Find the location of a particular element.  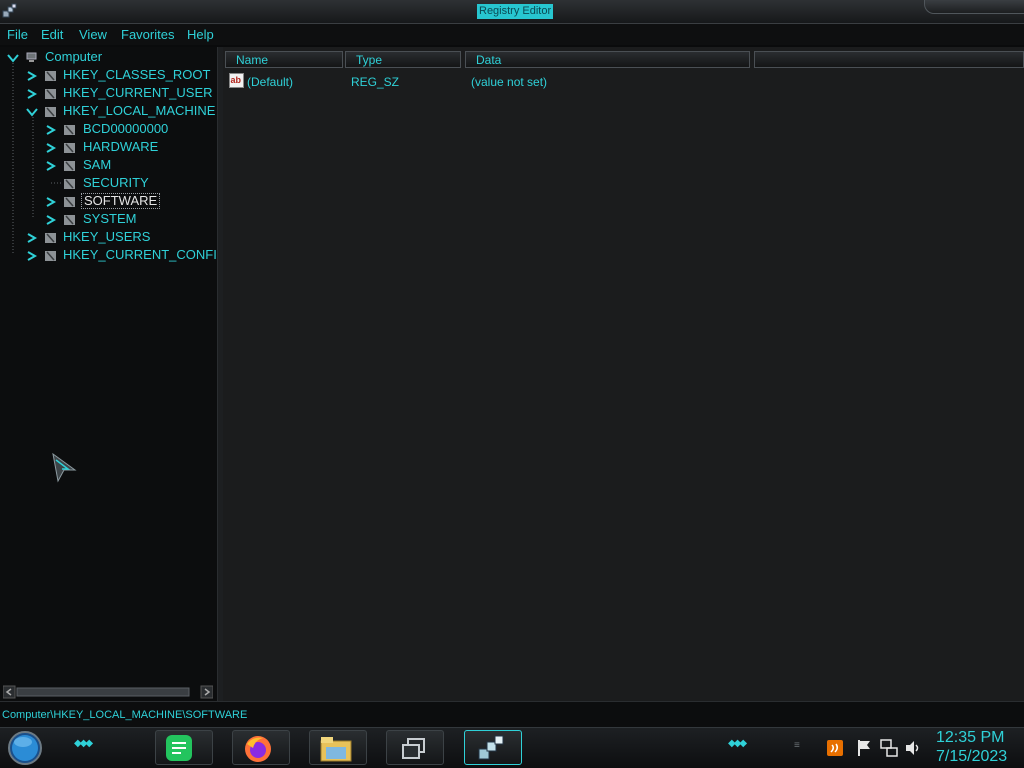

status-path: Computer\HKEY_LOCAL_MACHINE\SOFTWARE is located at coordinates (125, 715).